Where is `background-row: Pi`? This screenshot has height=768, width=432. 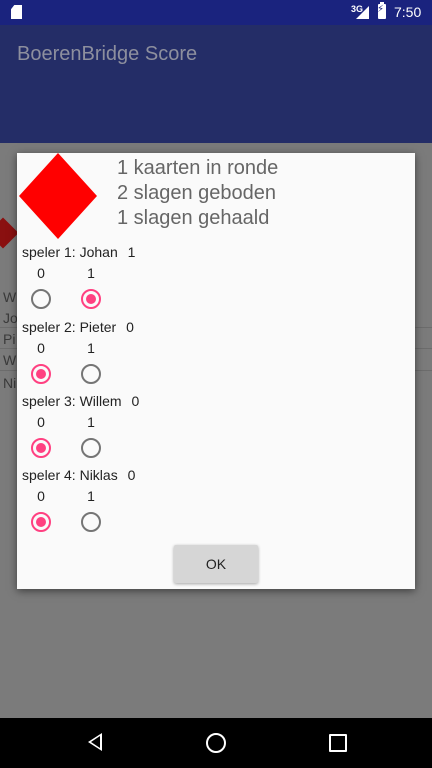 background-row: Pi is located at coordinates (9, 339).